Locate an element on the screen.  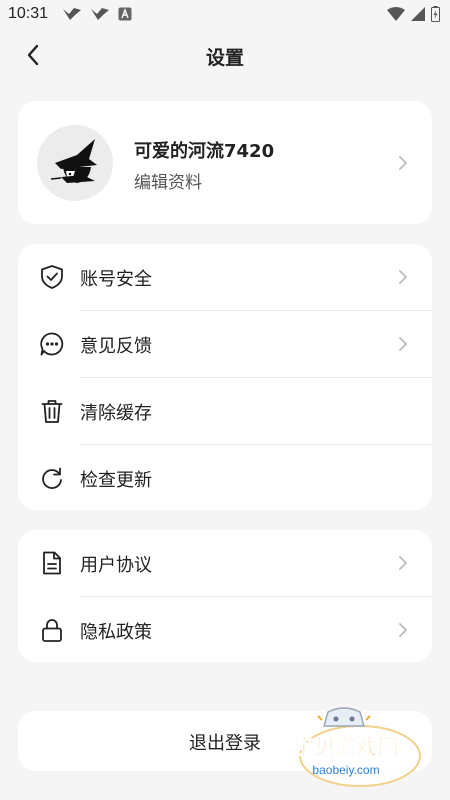
profile-card: 可爱的河流7420 编辑资料 is located at coordinates (225, 162).